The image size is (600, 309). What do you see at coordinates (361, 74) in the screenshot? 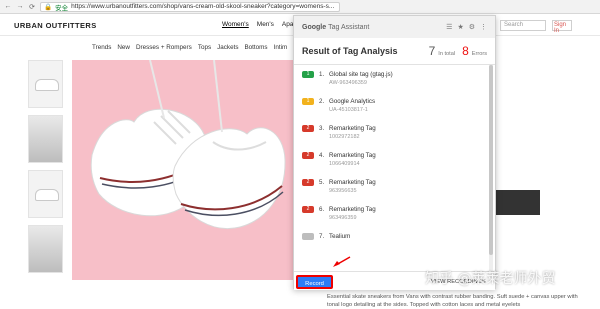
I see `tag-name: Global site tag (gtag.js)` at bounding box center [361, 74].